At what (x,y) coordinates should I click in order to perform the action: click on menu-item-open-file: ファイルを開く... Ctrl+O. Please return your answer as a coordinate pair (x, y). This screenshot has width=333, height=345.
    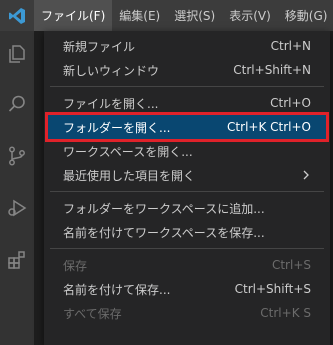
    Looking at the image, I should click on (187, 103).